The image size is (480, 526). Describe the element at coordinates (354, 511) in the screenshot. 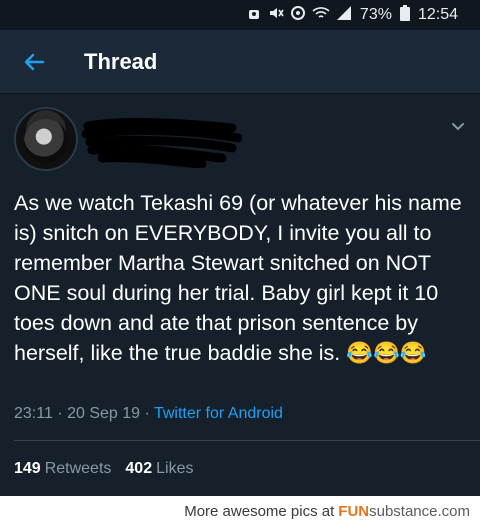

I see `brand-fun: FUN` at that location.